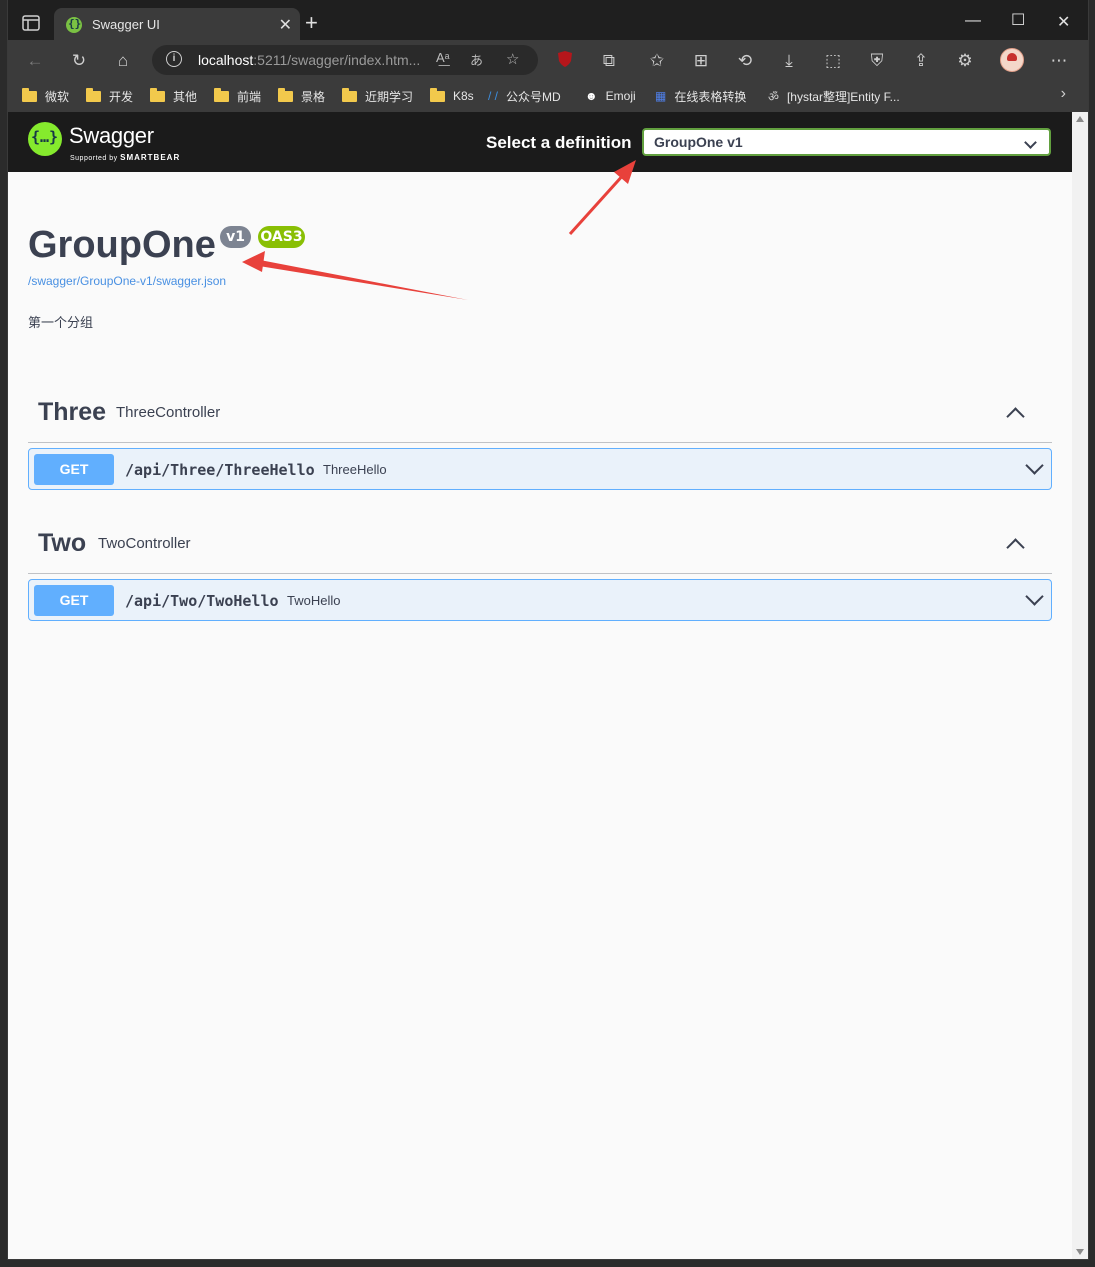 This screenshot has width=1095, height=1267. Describe the element at coordinates (512, 59) in the screenshot. I see `add-favorite-icon: ☆` at that location.